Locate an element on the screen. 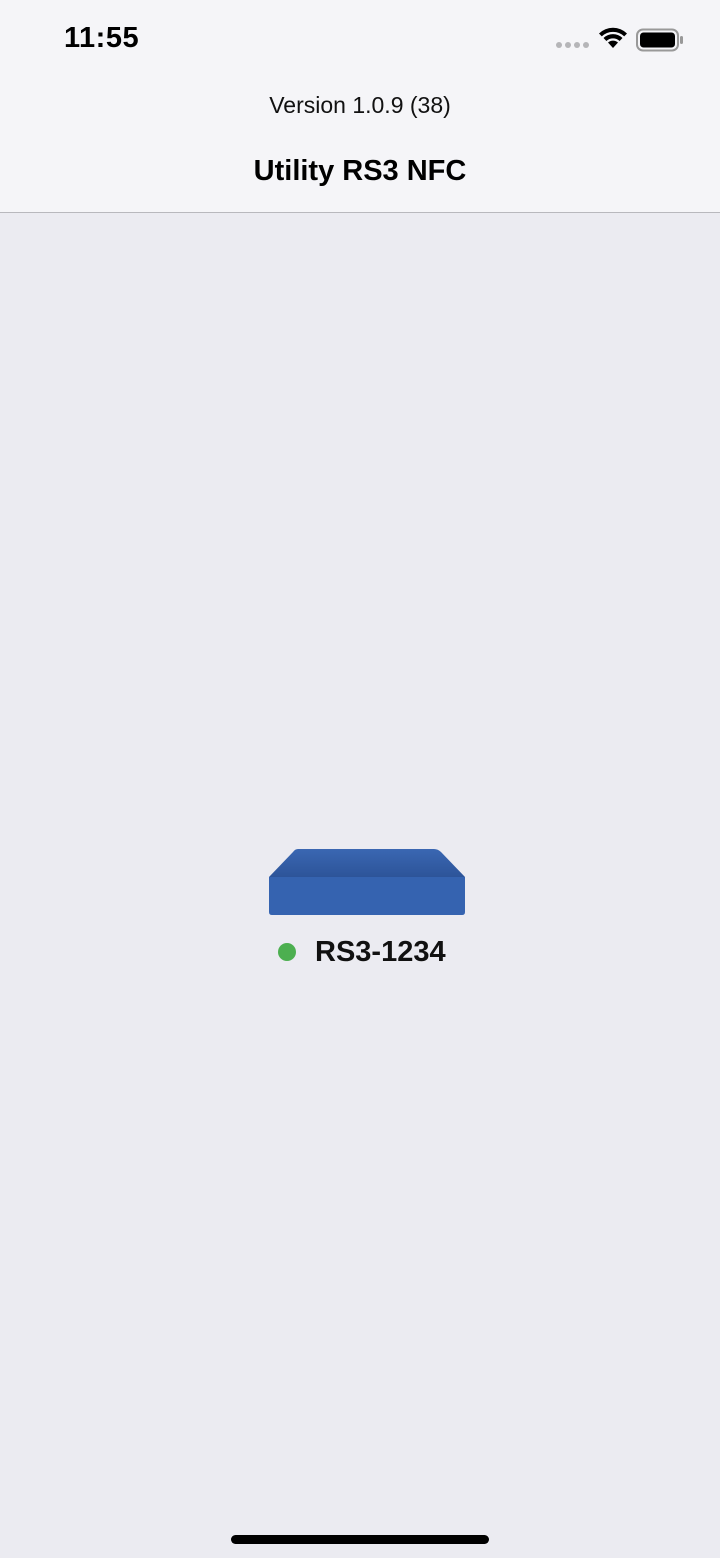 The image size is (720, 1558). router-device-icon is located at coordinates (367, 883).